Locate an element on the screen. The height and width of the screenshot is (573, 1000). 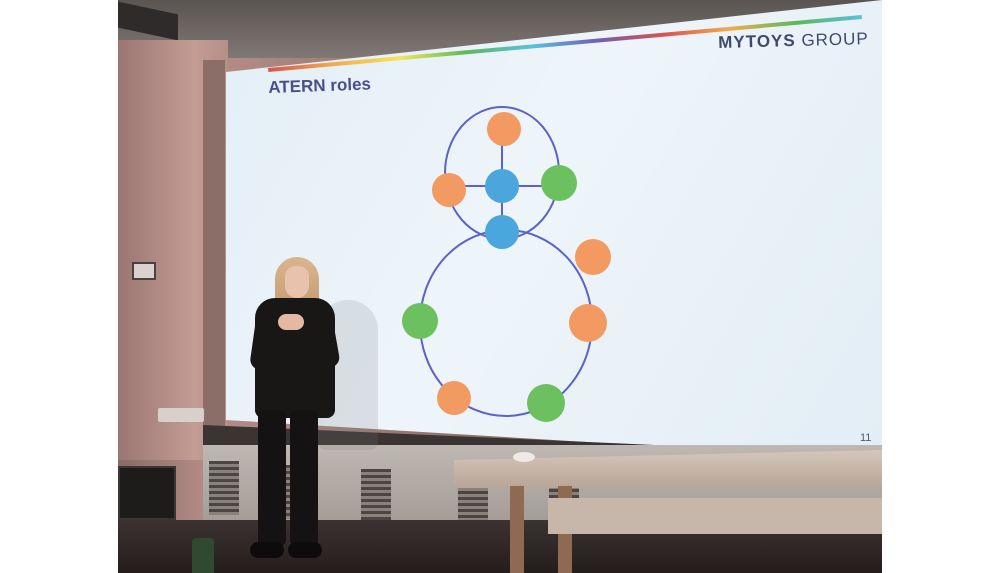
node-center is located at coordinates (502, 186).